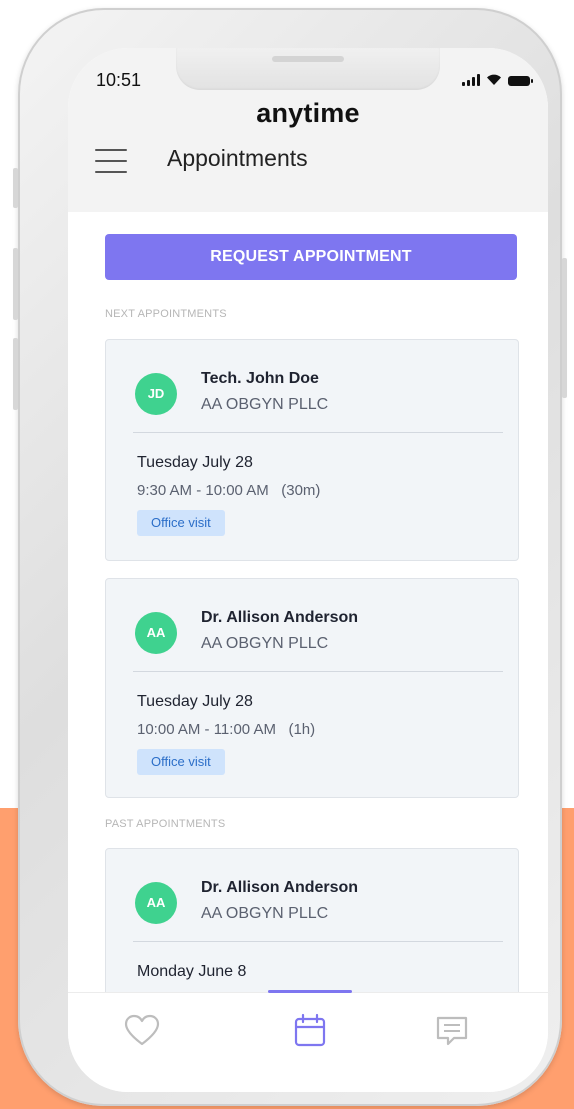 This screenshot has width=574, height=1109. What do you see at coordinates (165, 824) in the screenshot?
I see `past-appointments-label: PAST APPOINTMENTS` at bounding box center [165, 824].